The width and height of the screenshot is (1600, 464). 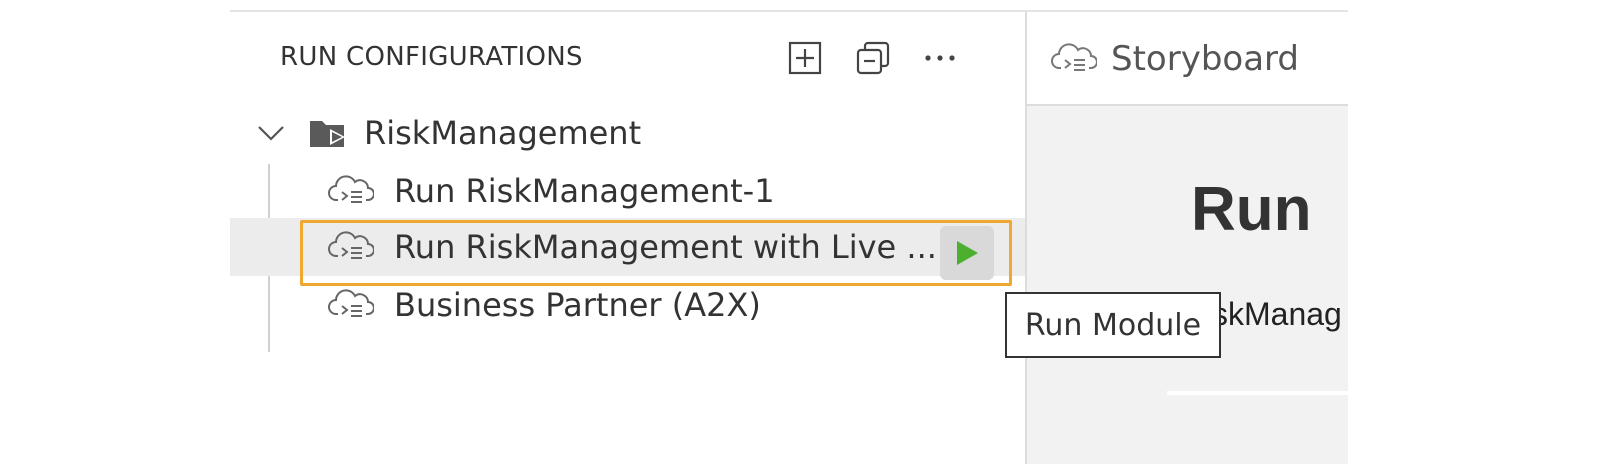 What do you see at coordinates (577, 305) in the screenshot?
I see `tree-item-label: Business Partner (A2X)` at bounding box center [577, 305].